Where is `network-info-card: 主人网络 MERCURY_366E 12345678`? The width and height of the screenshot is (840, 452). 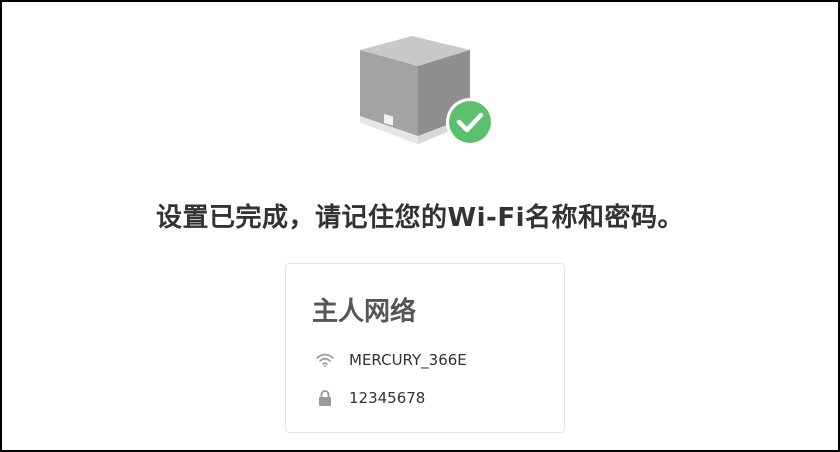 network-info-card: 主人网络 MERCURY_366E 12345678 is located at coordinates (425, 348).